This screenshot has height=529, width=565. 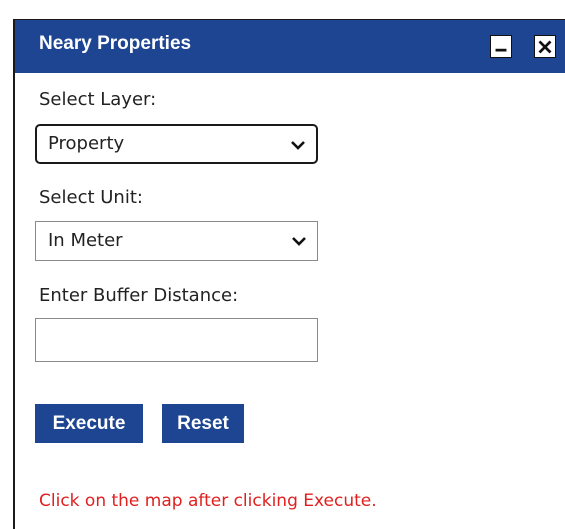 I want to click on execute-button: Execute, so click(x=89, y=423).